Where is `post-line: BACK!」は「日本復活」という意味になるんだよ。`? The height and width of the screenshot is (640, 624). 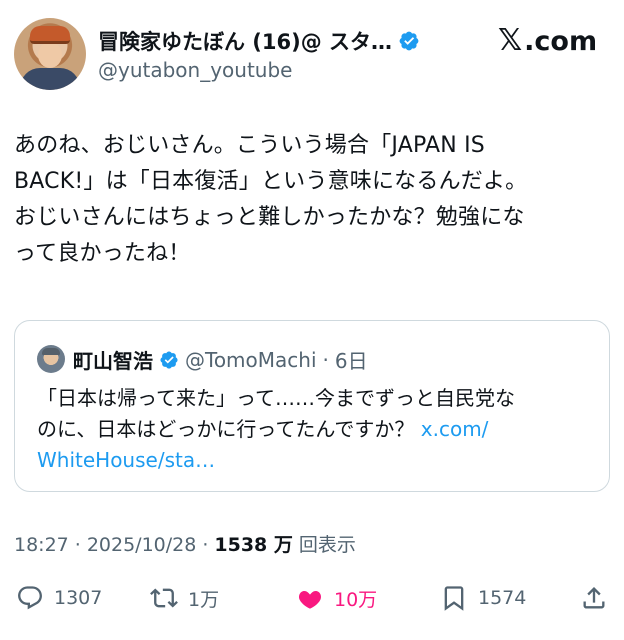
post-line: BACK!」は「日本復活」という意味になるんだよ。 is located at coordinates (271, 181).